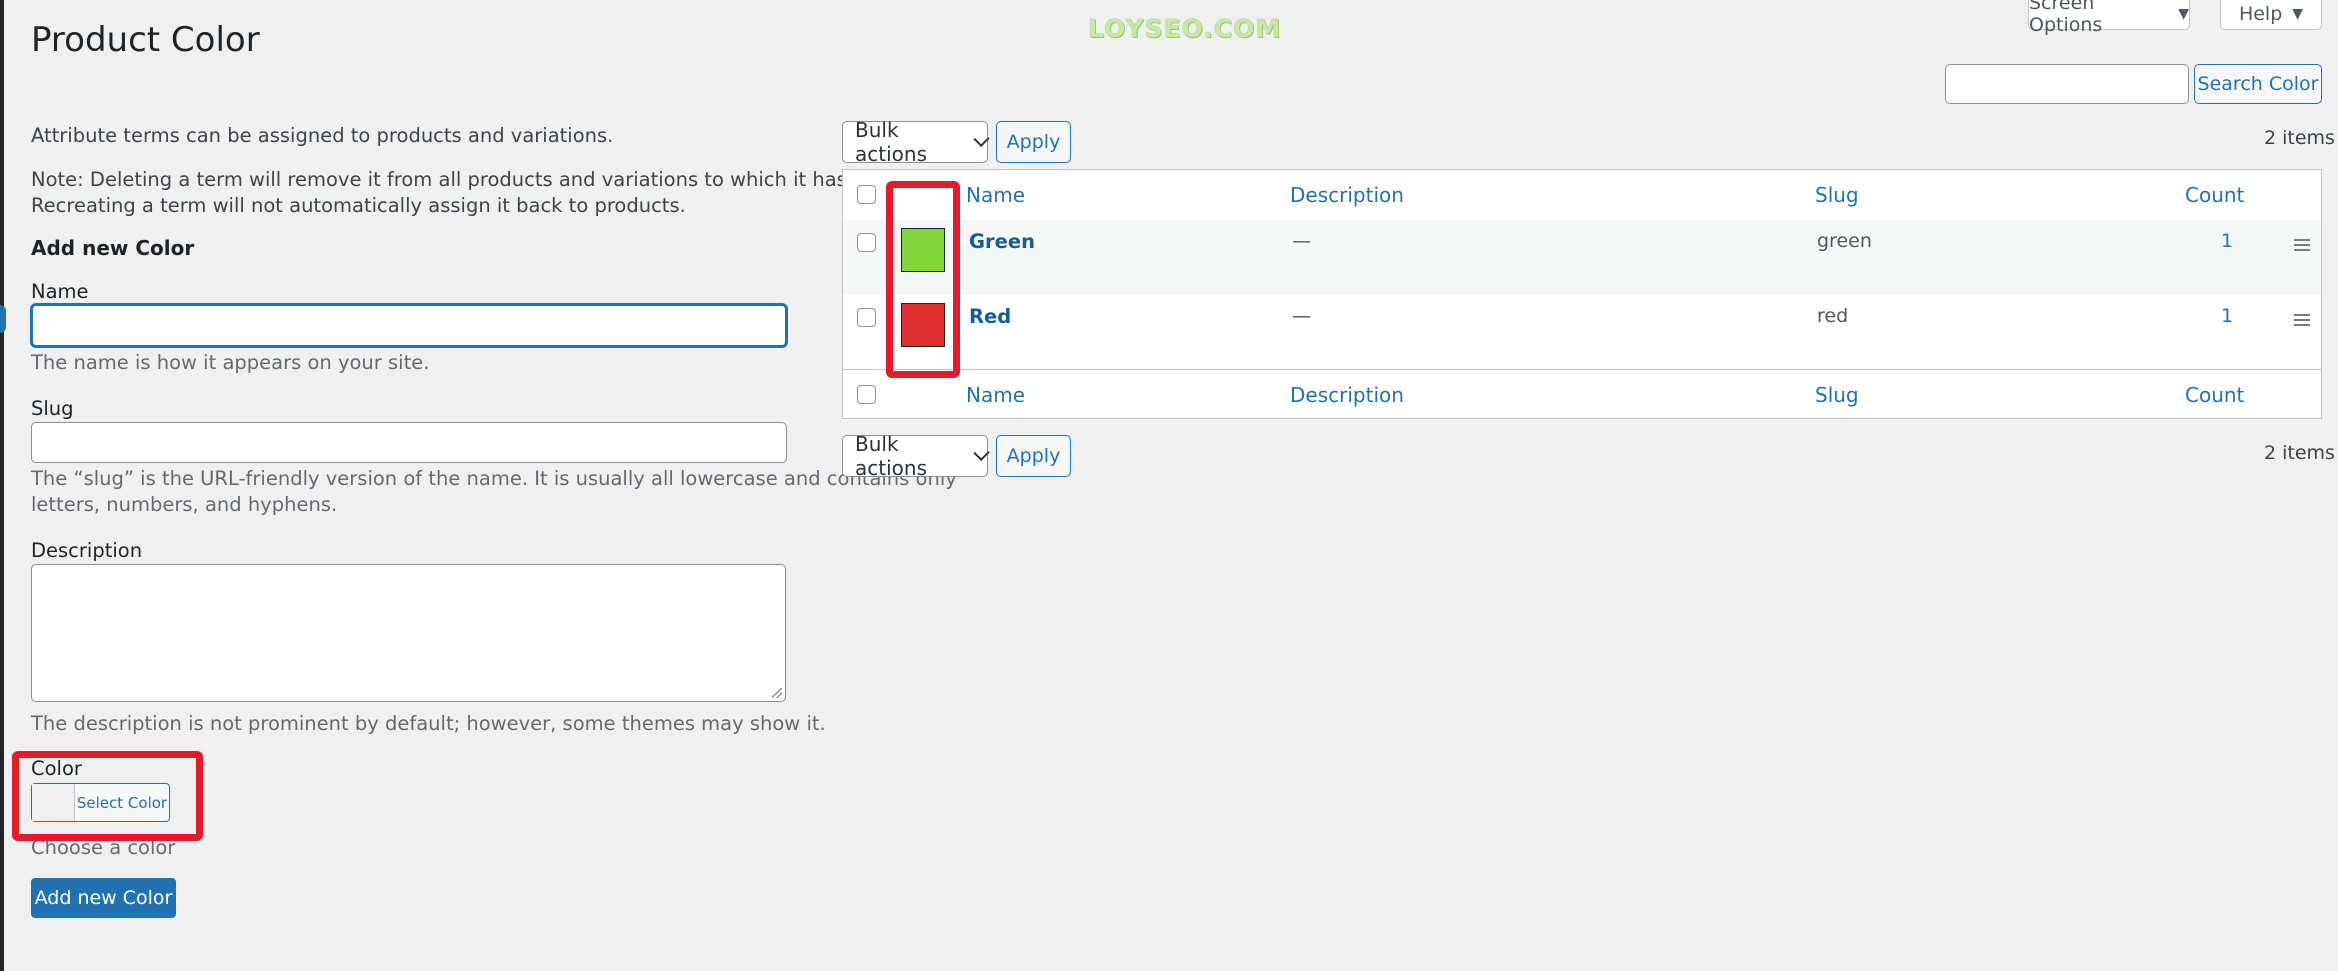  I want to click on resize-handle-icon, so click(777, 693).